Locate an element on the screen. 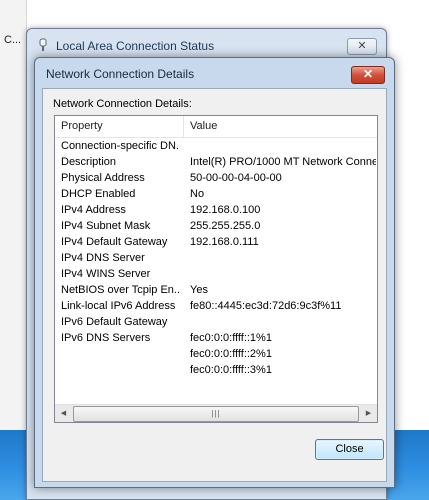 The height and width of the screenshot is (500, 429). table-row: IPv4 WINS Server is located at coordinates (216, 274).